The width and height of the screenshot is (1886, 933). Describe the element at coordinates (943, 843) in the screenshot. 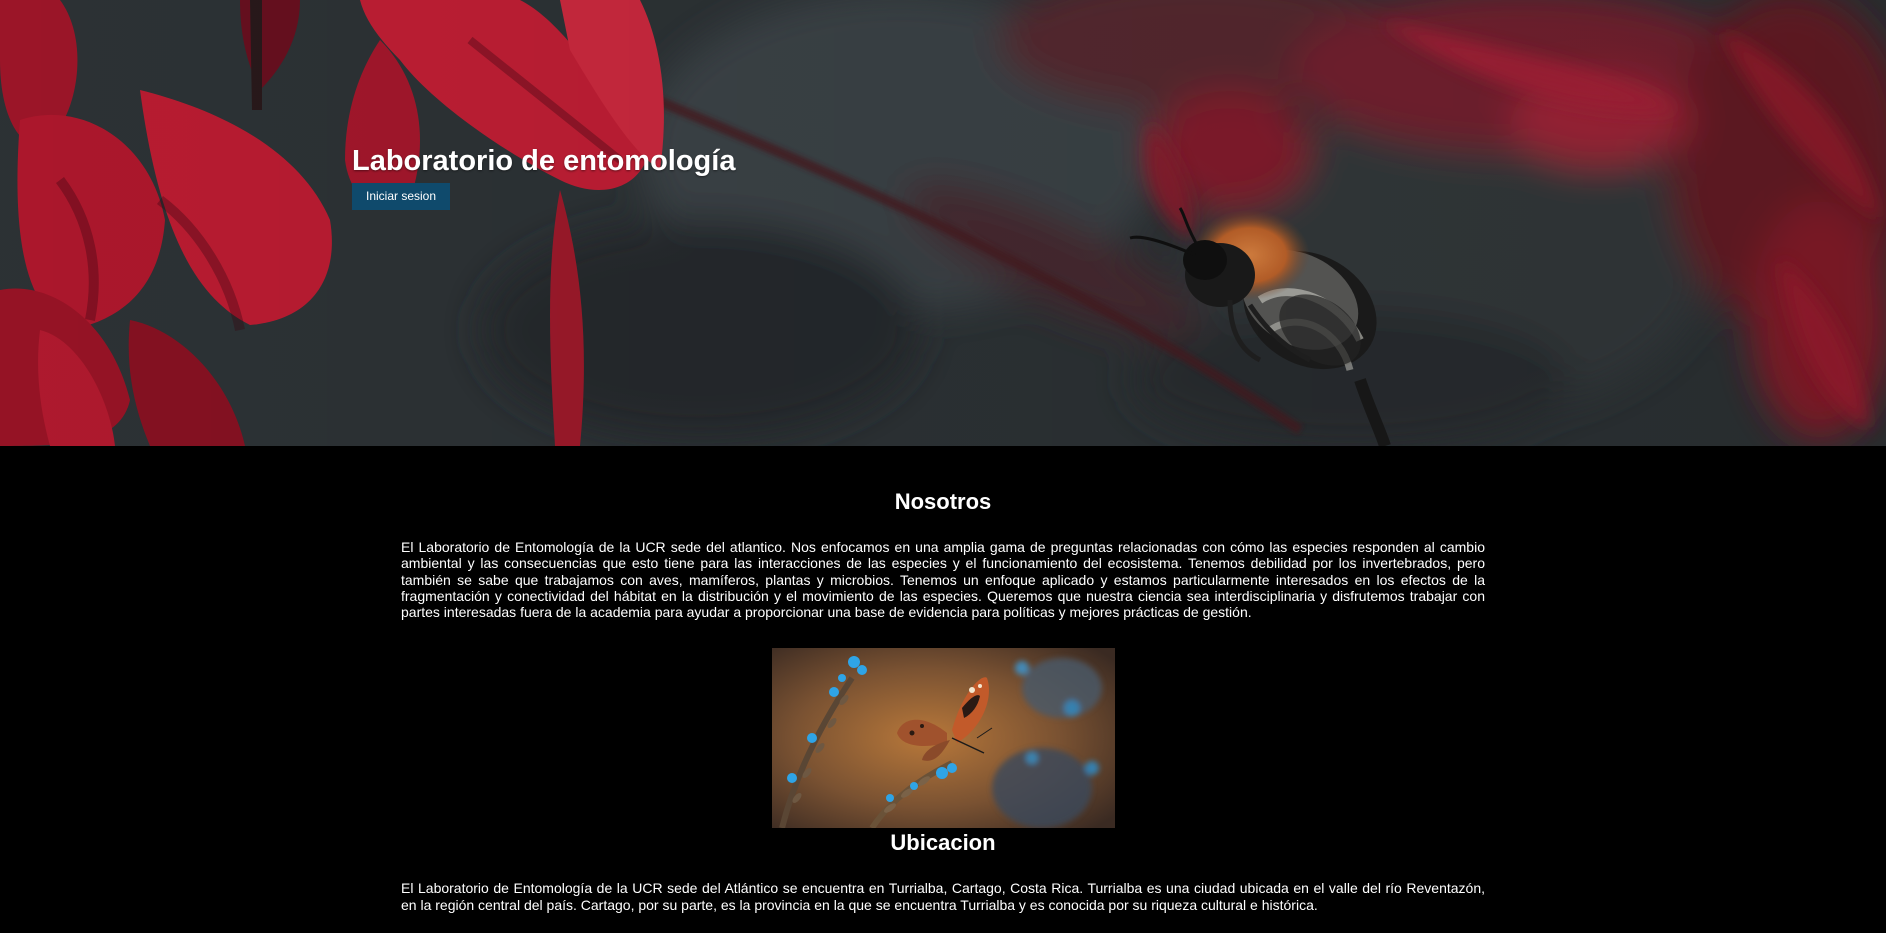

I see `location-title: Ubicacion` at that location.